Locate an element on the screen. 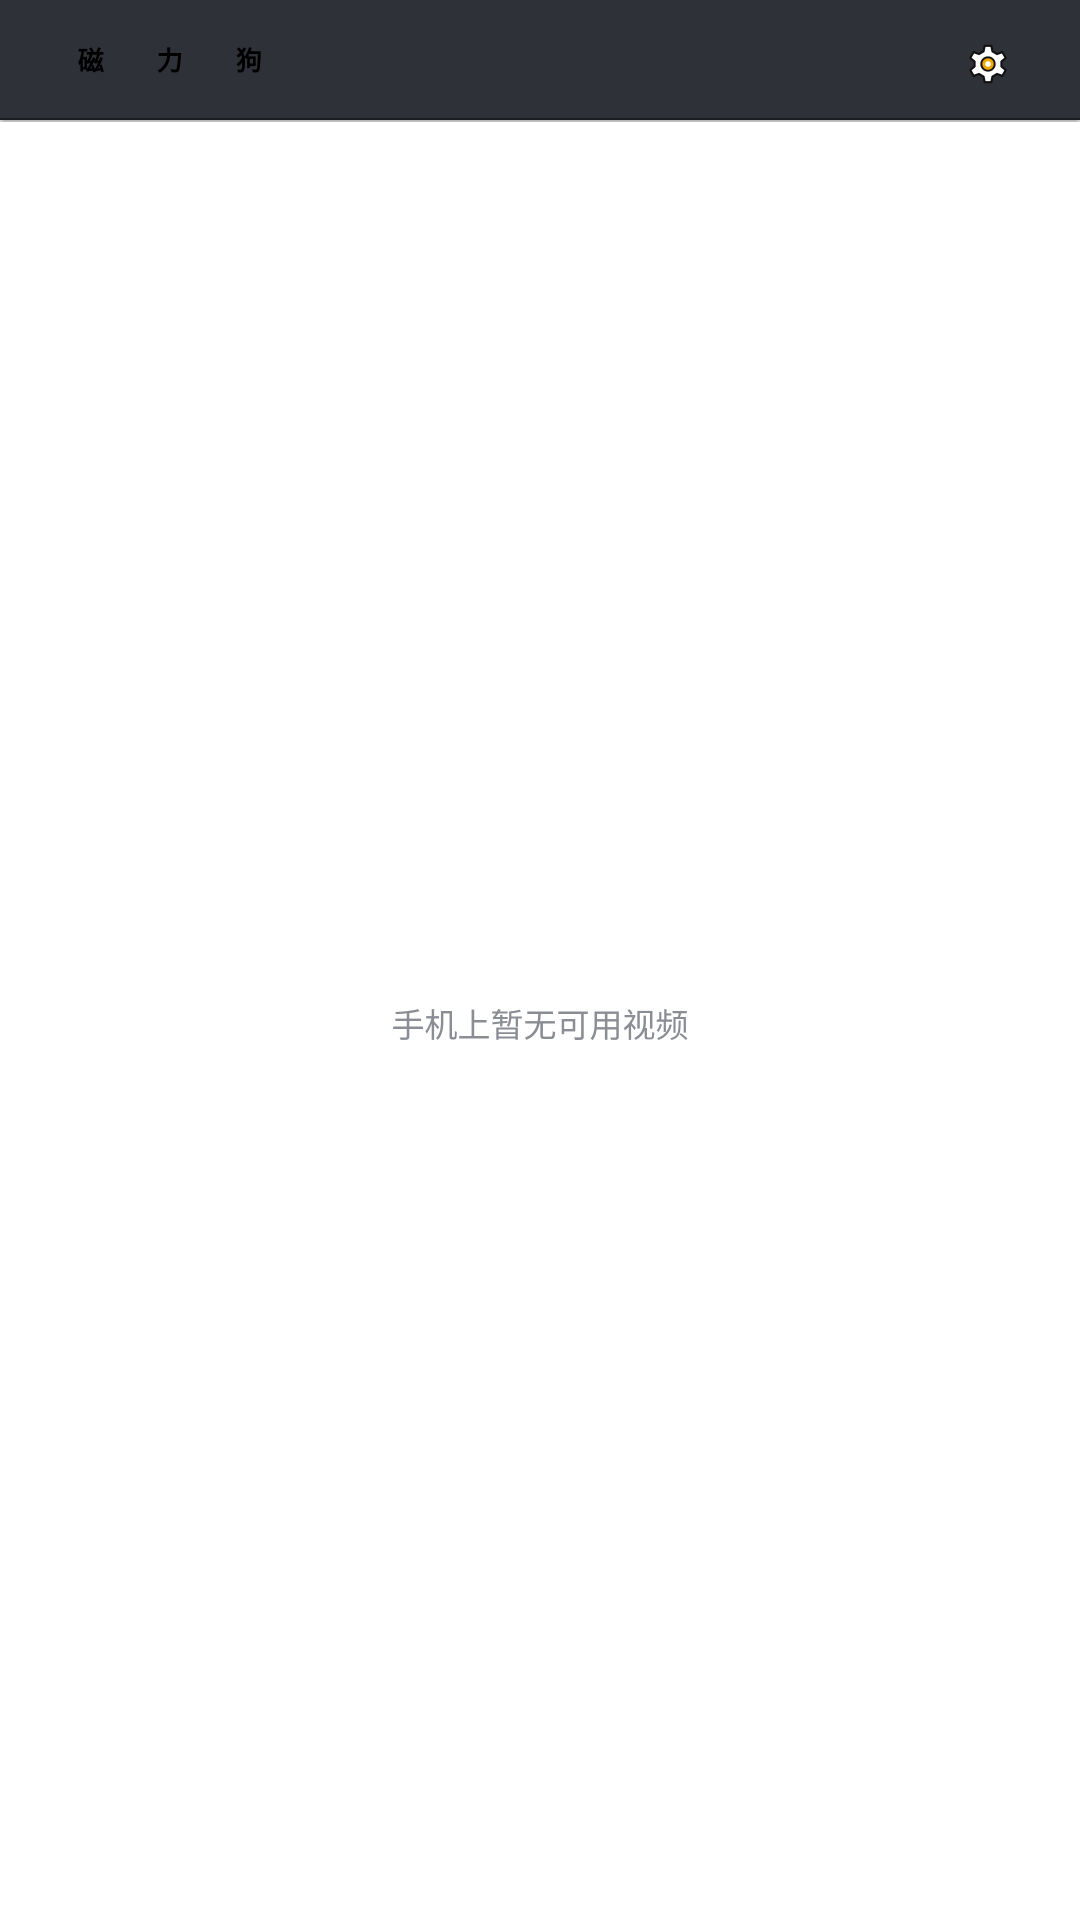  app-title: 磁 力 狗 is located at coordinates (181, 62).